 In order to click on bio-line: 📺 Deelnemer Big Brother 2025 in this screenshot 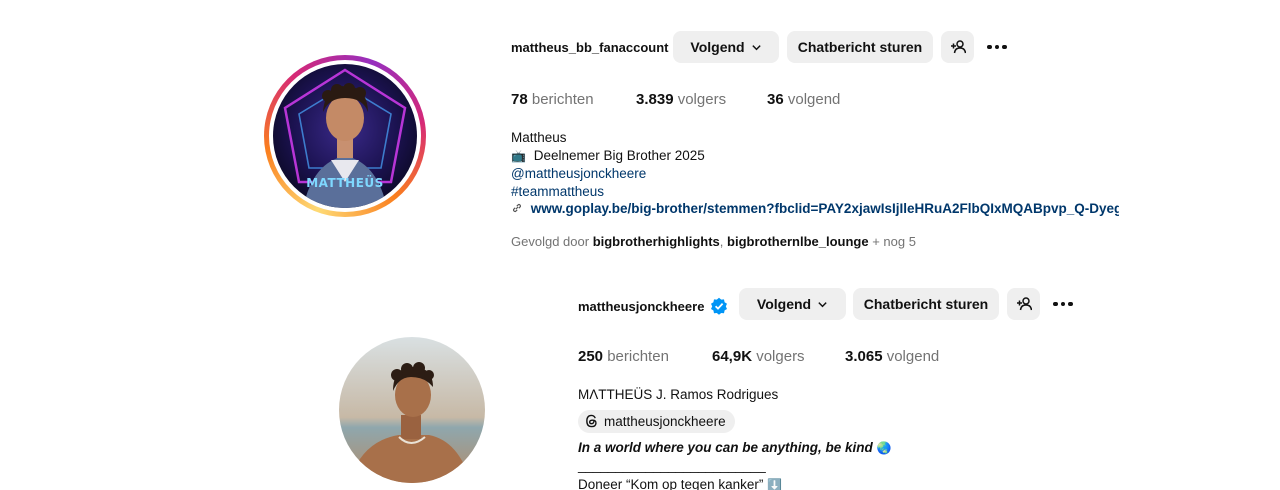, I will do `click(608, 155)`.